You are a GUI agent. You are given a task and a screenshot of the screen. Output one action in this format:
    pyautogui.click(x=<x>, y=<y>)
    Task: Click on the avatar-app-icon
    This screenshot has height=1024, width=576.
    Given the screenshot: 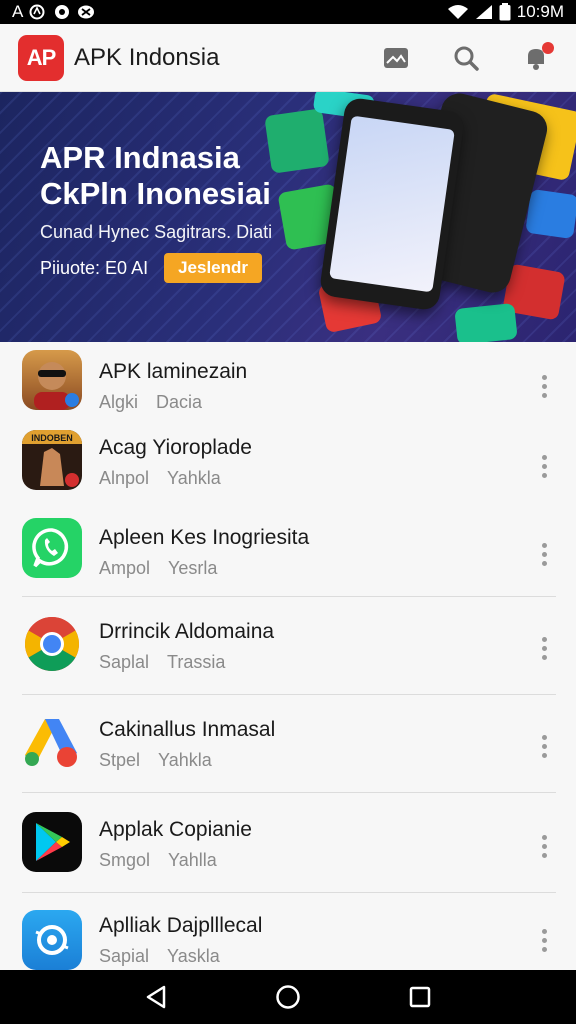 What is the action you would take?
    pyautogui.click(x=52, y=380)
    